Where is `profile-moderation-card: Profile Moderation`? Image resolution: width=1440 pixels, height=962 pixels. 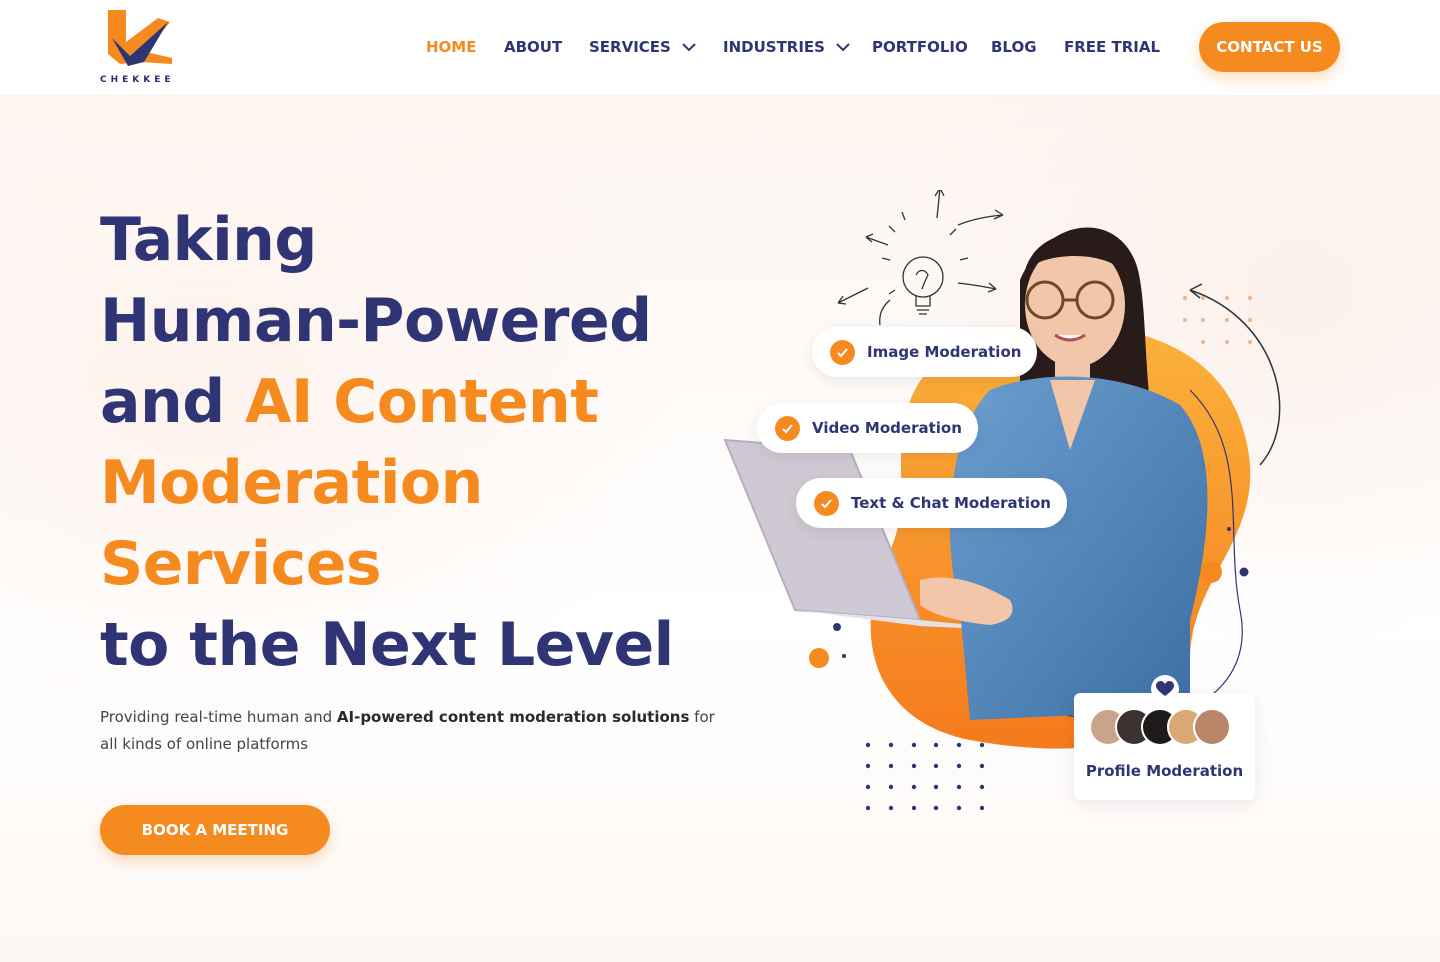 profile-moderation-card: Profile Moderation is located at coordinates (1164, 746).